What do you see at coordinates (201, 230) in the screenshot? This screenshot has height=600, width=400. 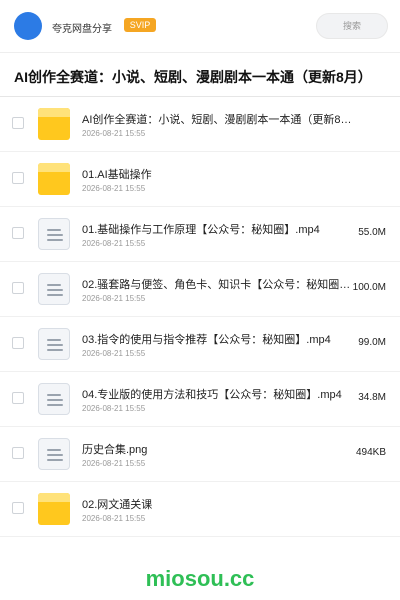 I see `file-name: 01.基础操作与工作原理【公众号：秘知圈】.mp4` at bounding box center [201, 230].